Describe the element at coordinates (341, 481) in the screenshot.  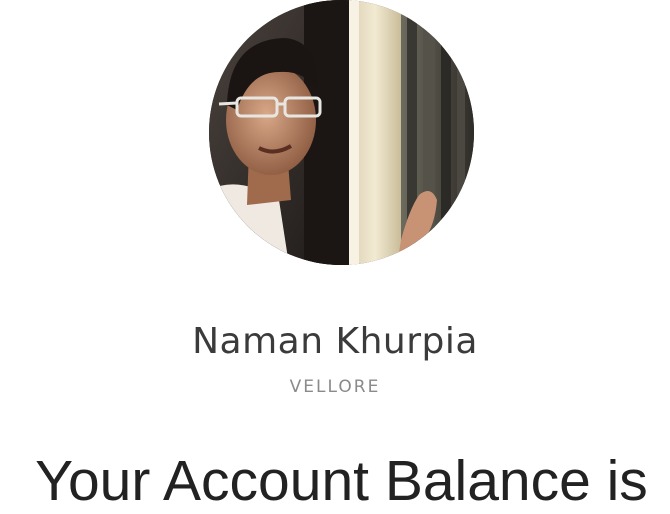
I see `account-balance-heading: Your Account Balance is` at that location.